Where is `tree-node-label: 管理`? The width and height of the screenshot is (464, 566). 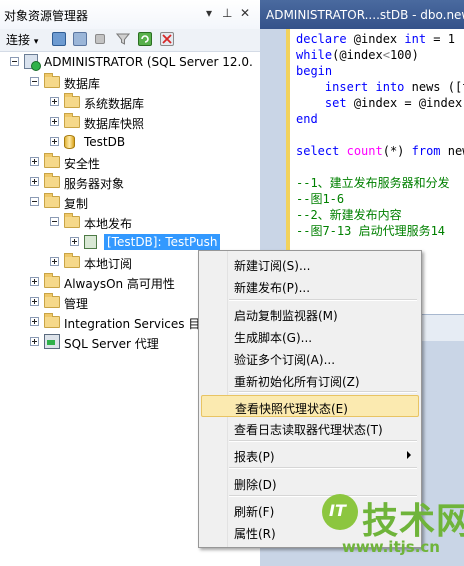
tree-node-label: 管理 is located at coordinates (76, 304).